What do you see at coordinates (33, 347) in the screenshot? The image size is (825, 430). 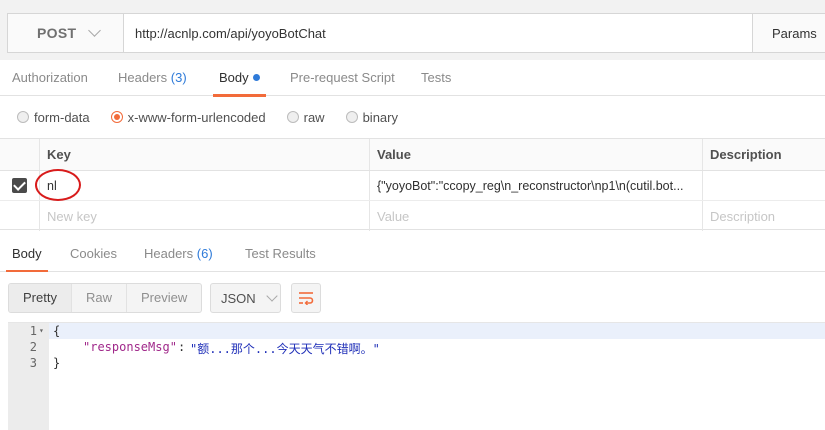 I see `line-number: 2` at bounding box center [33, 347].